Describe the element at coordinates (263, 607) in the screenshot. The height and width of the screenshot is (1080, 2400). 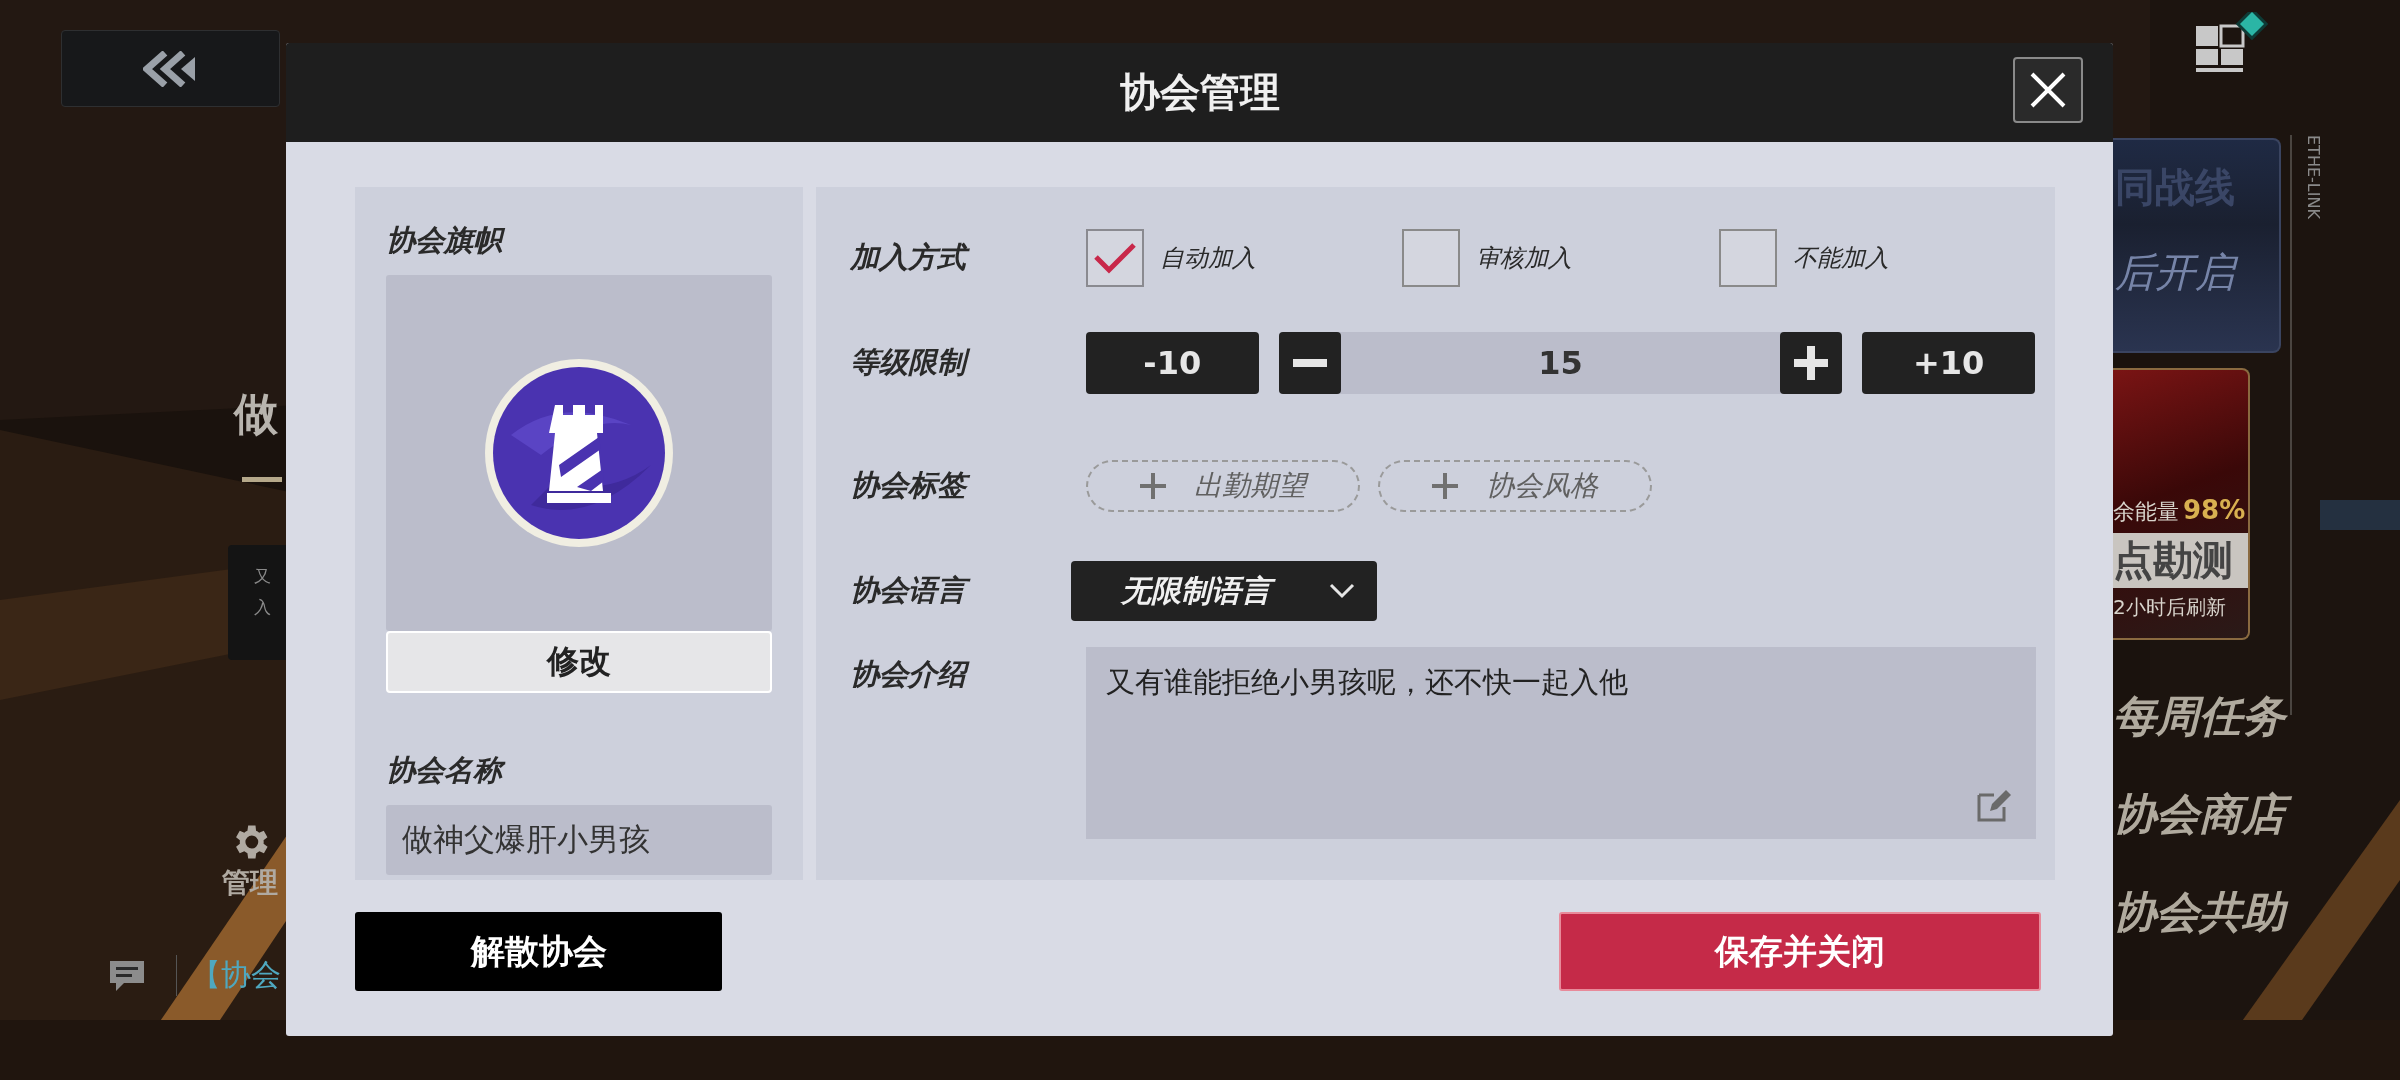
I see `intro-text: 入` at that location.